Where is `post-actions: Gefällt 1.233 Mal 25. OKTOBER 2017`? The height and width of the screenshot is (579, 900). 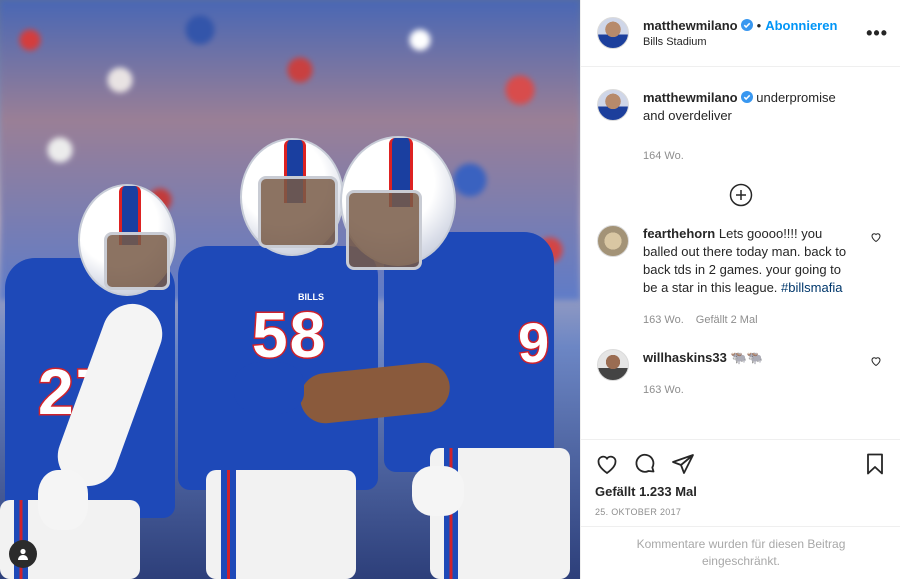 post-actions: Gefällt 1.233 Mal 25. OKTOBER 2017 is located at coordinates (740, 478).